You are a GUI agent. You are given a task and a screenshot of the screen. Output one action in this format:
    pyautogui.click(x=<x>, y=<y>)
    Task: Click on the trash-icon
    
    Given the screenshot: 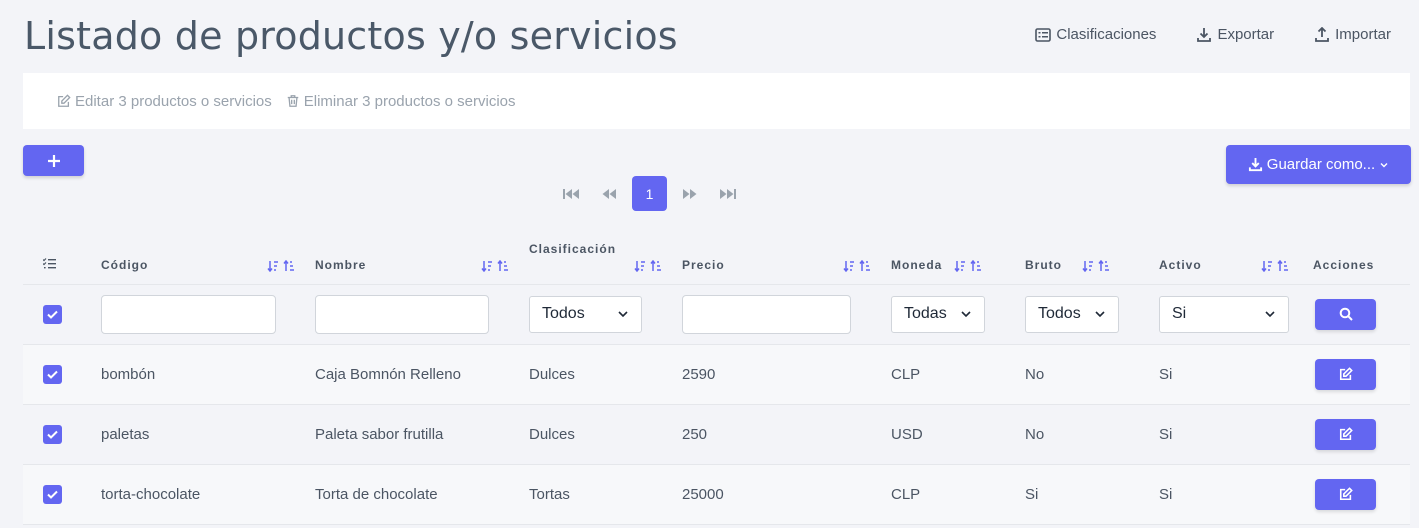 What is the action you would take?
    pyautogui.click(x=293, y=101)
    